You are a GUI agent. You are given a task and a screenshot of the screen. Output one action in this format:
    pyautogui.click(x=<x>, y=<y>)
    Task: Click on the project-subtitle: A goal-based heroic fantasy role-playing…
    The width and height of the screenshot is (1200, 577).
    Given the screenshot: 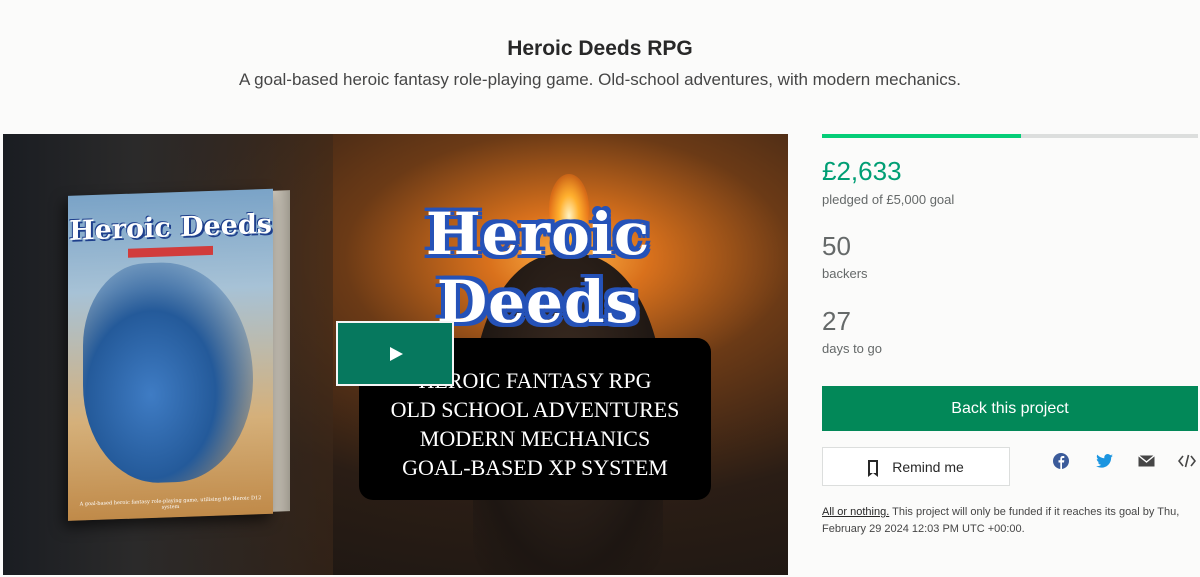 What is the action you would take?
    pyautogui.click(x=600, y=79)
    